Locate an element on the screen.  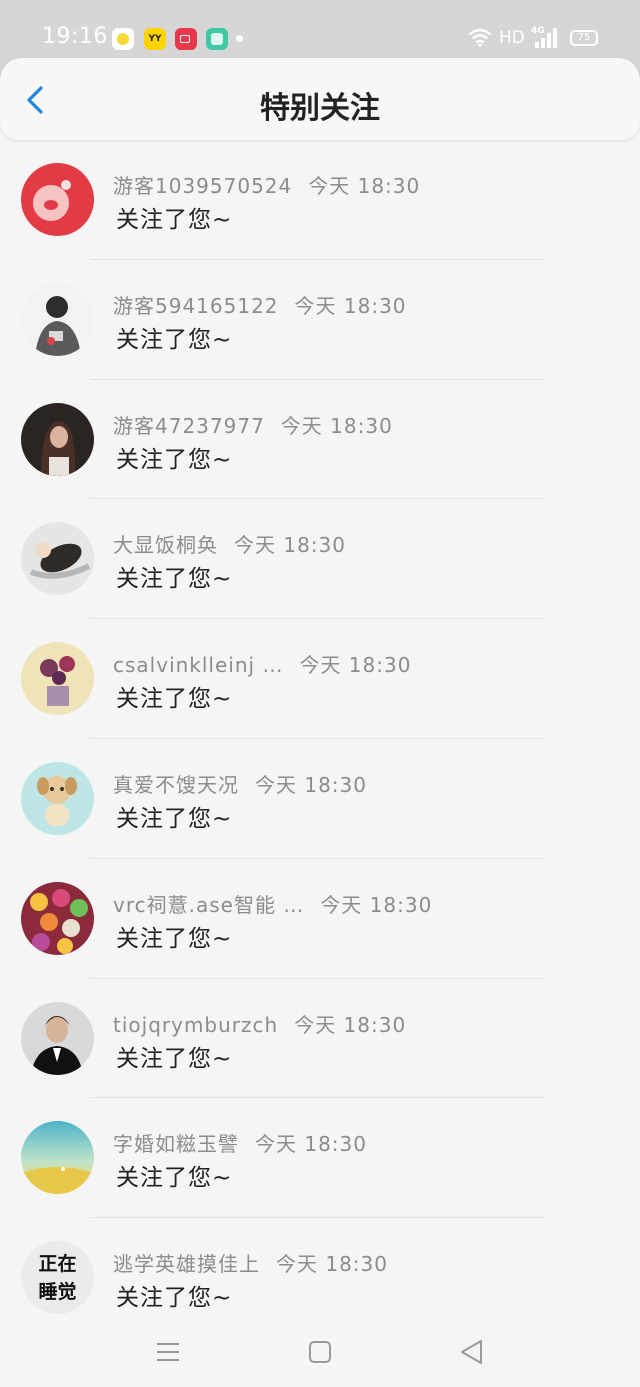
page-title: 特别关注 is located at coordinates (320, 108).